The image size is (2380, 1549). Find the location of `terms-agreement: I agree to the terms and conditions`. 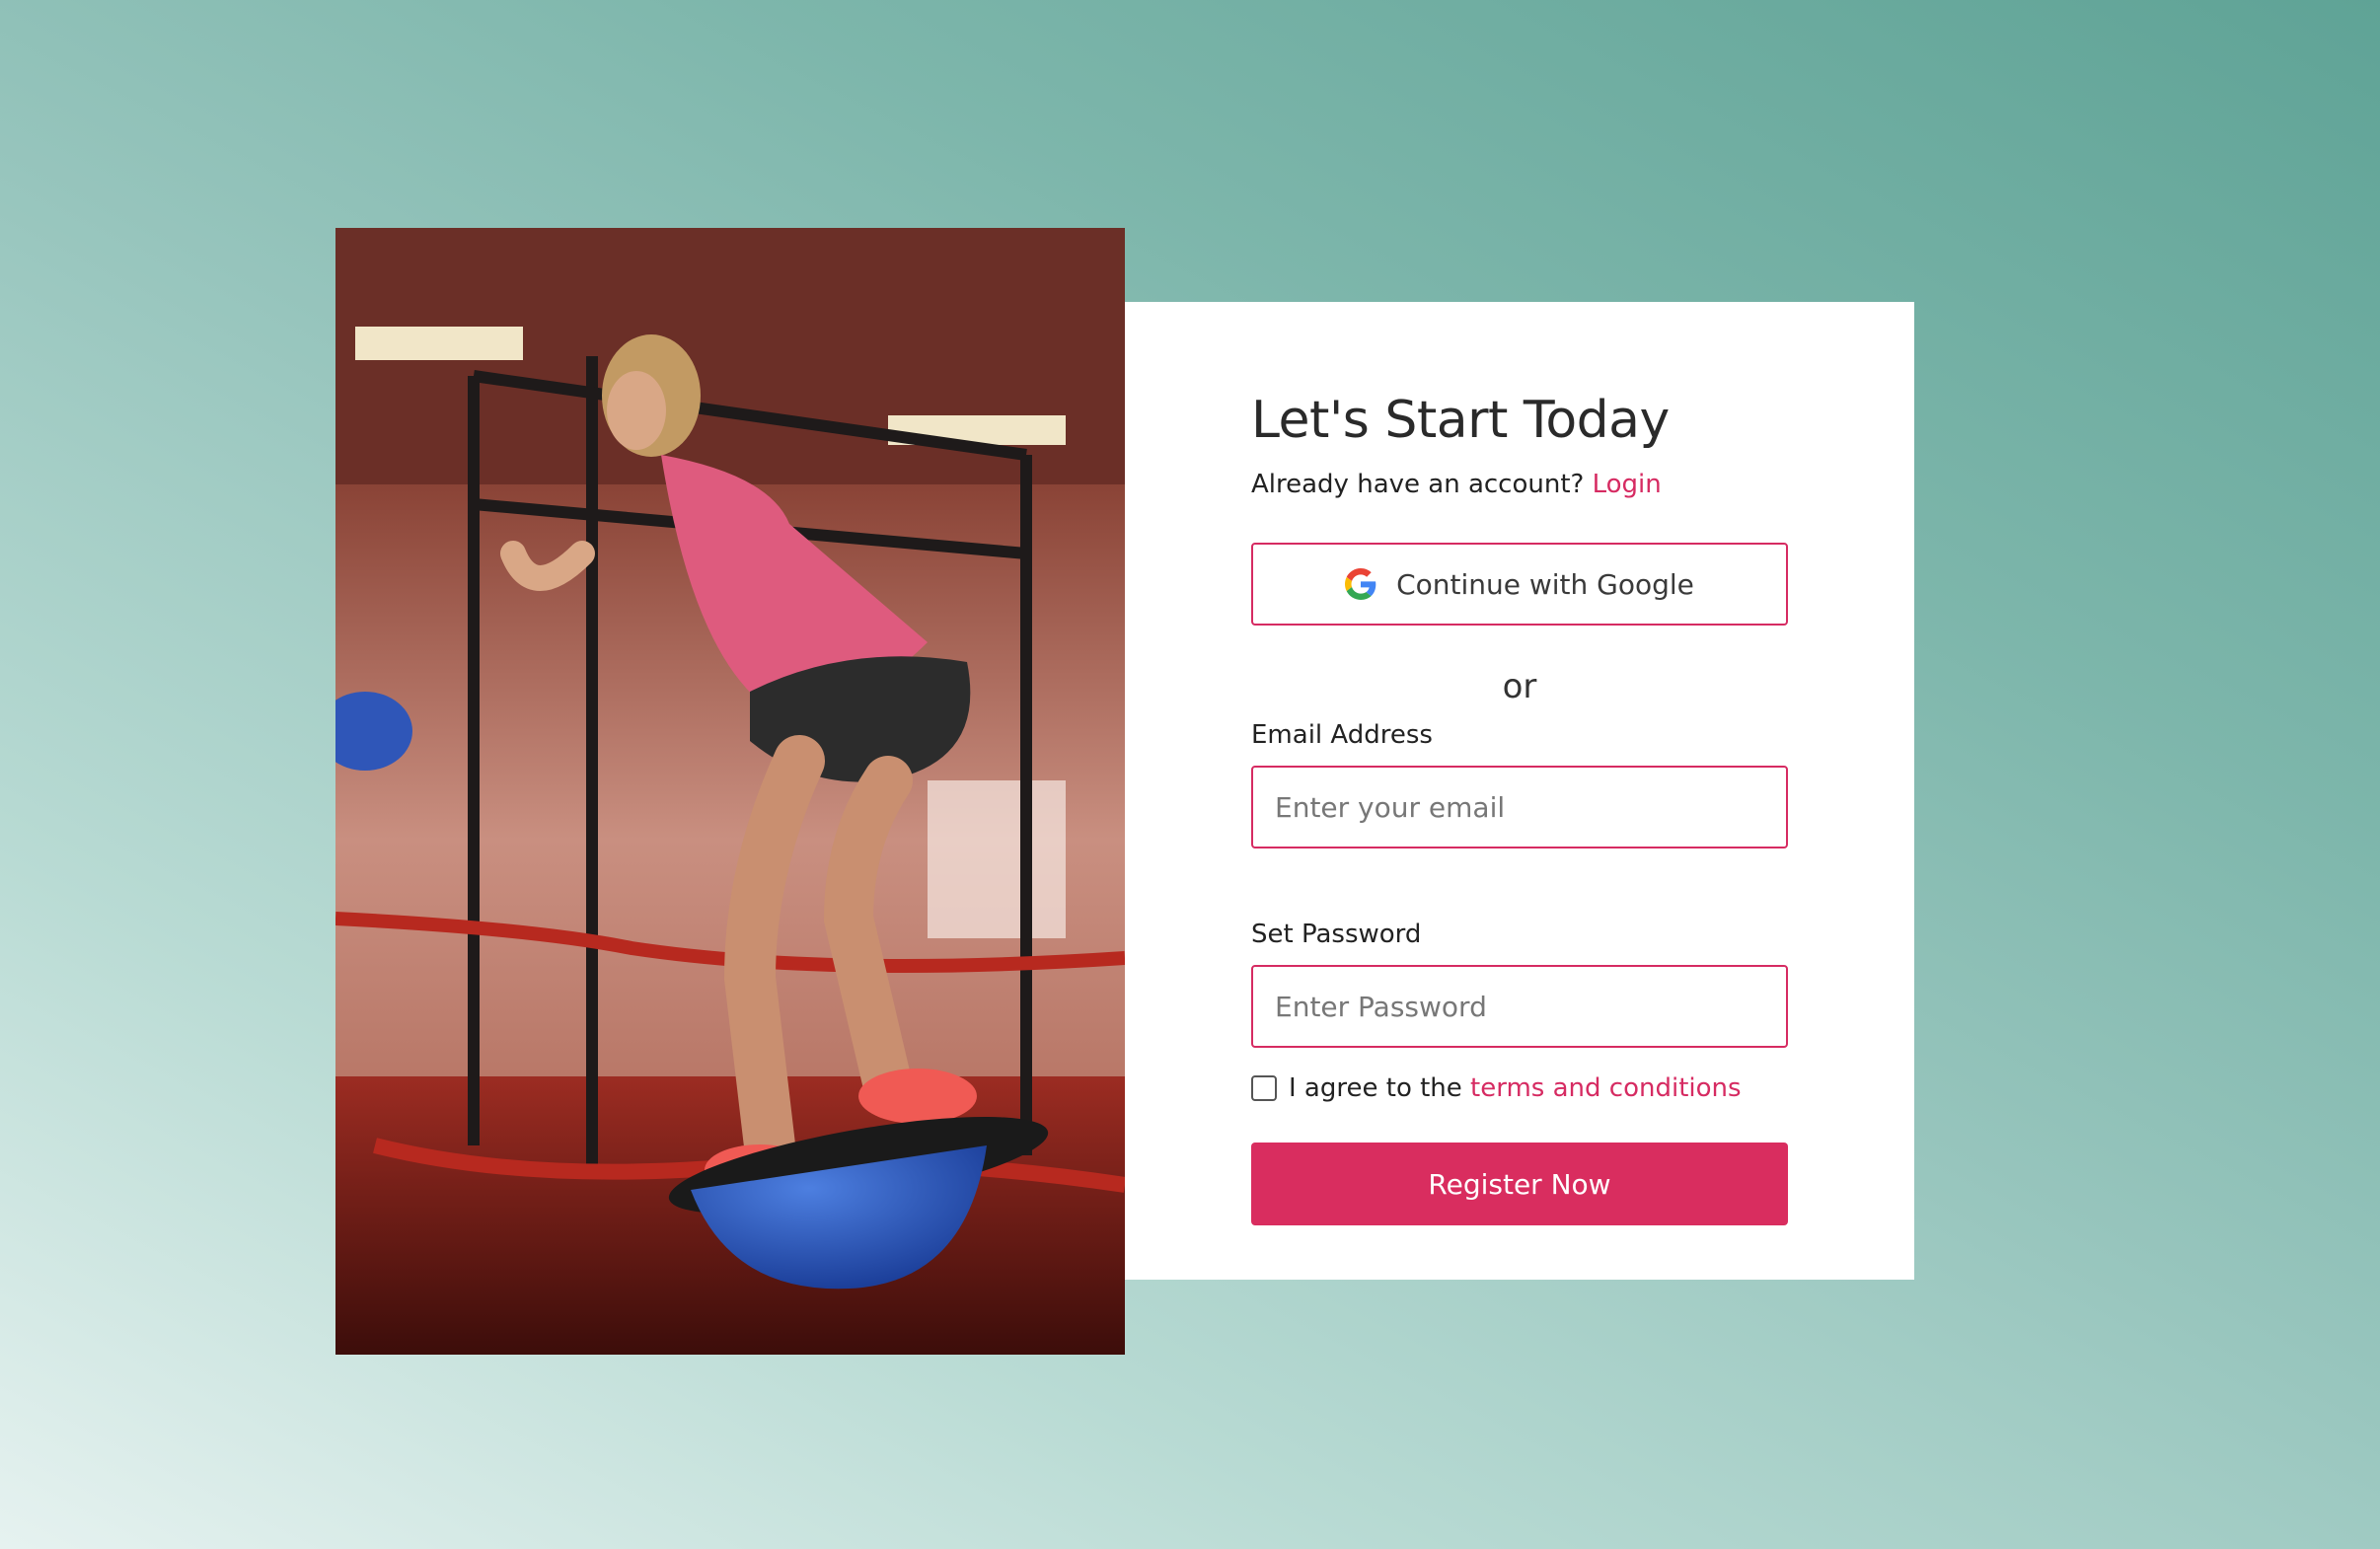

terms-agreement: I agree to the terms and conditions is located at coordinates (1519, 1088).